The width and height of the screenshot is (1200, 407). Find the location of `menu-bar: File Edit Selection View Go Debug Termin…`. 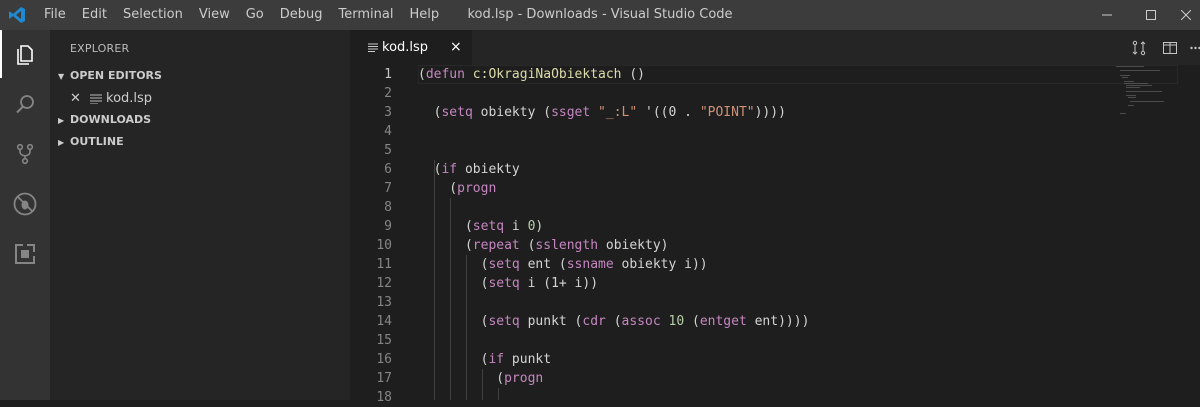

menu-bar: File Edit Selection View Go Debug Termin… is located at coordinates (241, 15).